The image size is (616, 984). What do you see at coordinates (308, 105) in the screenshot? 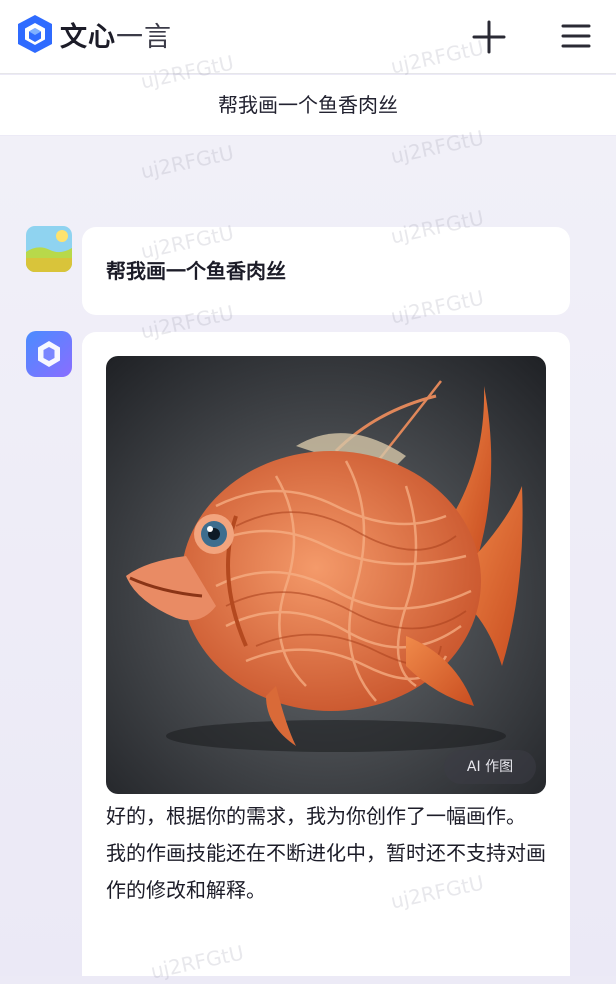
I see `conversation-title: 帮我画一个鱼香肉丝` at bounding box center [308, 105].